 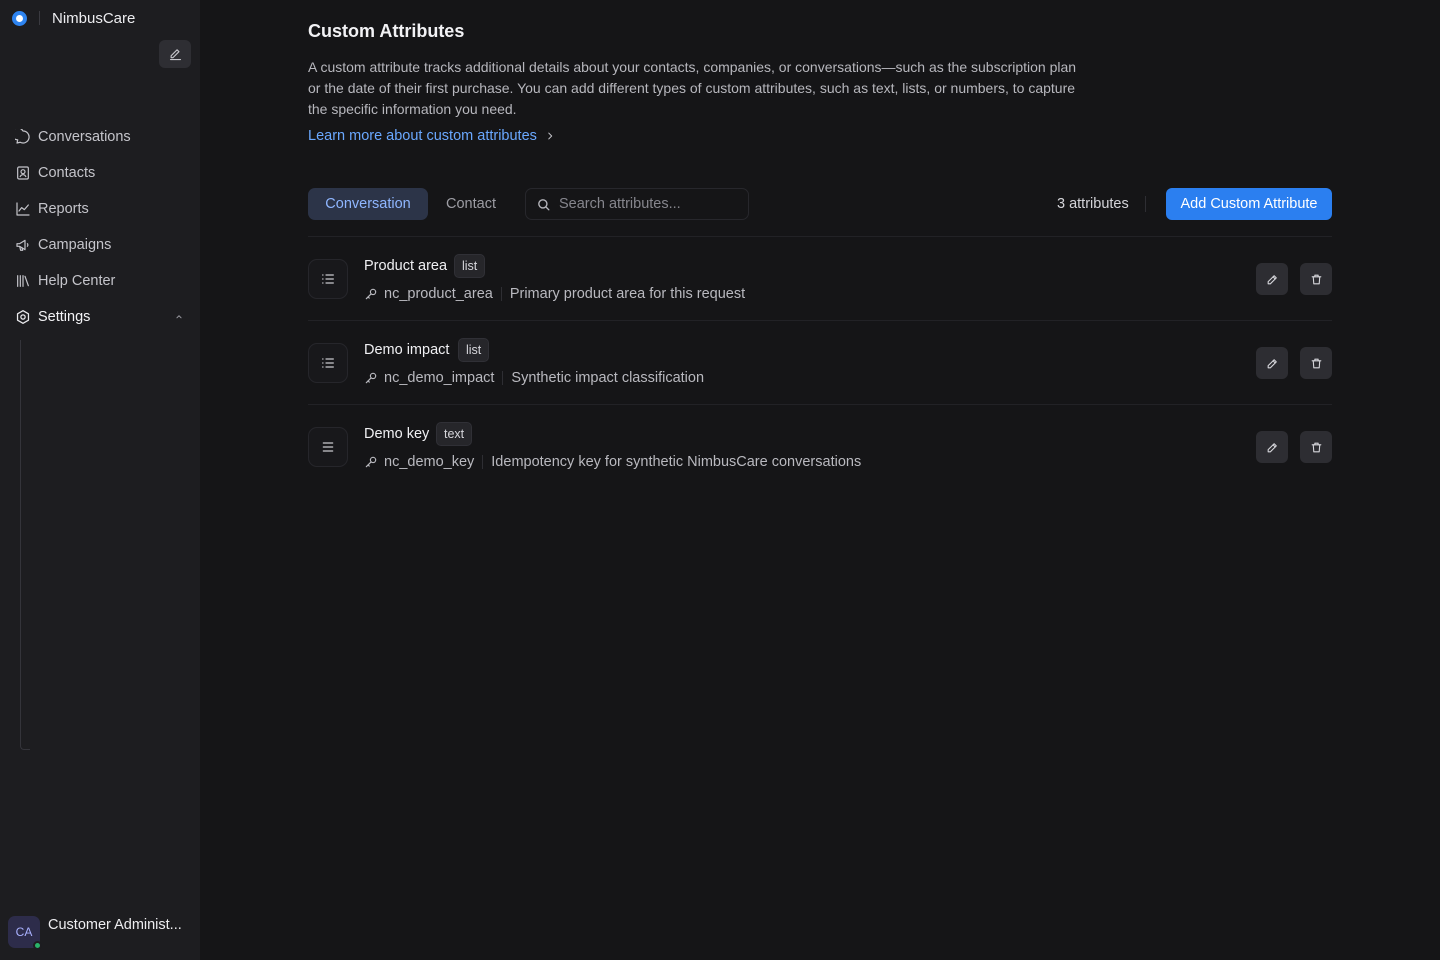 I want to click on attribute-description: Synthetic impact classification, so click(x=608, y=378).